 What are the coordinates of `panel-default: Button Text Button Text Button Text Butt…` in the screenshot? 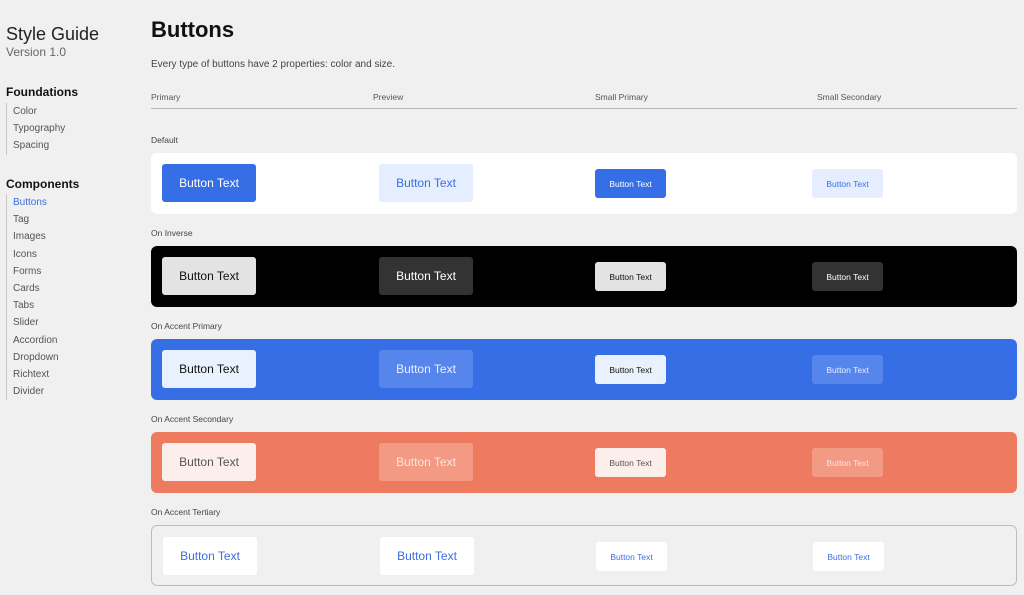 It's located at (584, 183).